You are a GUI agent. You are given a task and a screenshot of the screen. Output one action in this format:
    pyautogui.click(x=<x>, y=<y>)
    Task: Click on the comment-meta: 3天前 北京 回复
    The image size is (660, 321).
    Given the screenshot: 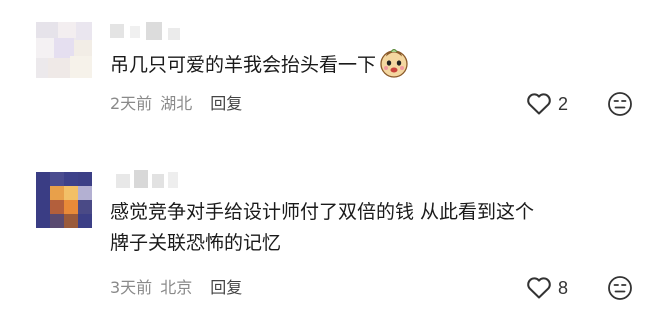 What is the action you would take?
    pyautogui.click(x=176, y=288)
    